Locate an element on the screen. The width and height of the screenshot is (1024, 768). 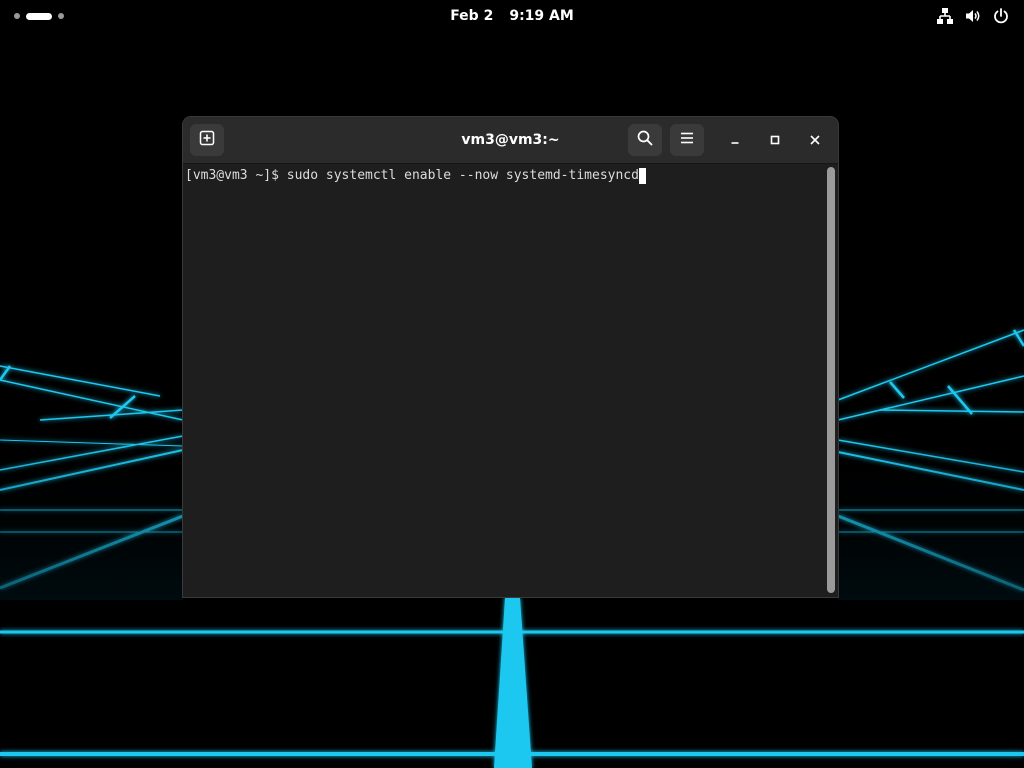
hamburger-menu-icon is located at coordinates (687, 140).